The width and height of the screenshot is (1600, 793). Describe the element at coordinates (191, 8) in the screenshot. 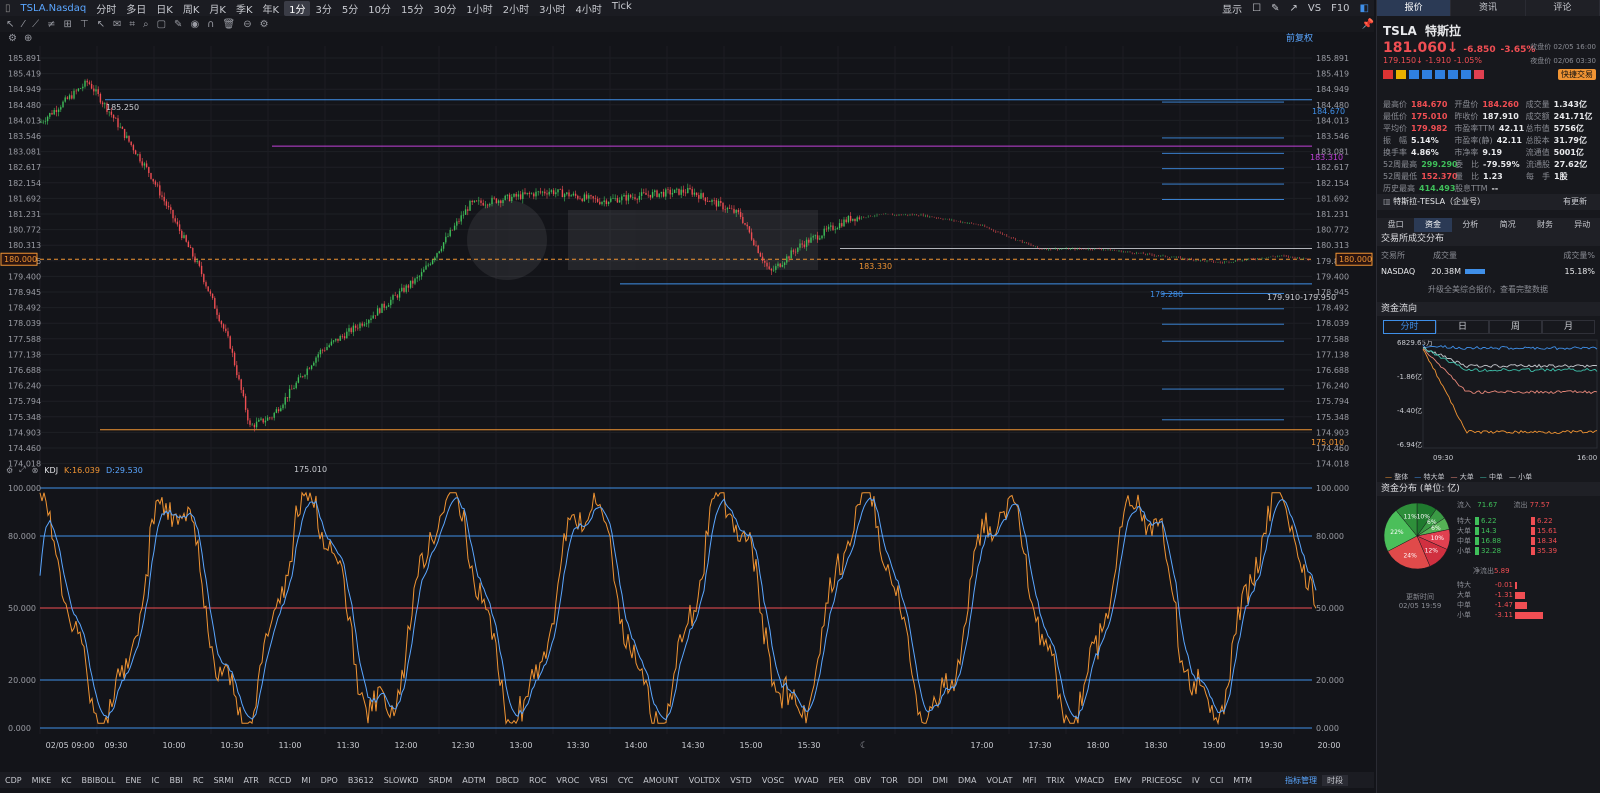

I see `period-3: 周K` at that location.